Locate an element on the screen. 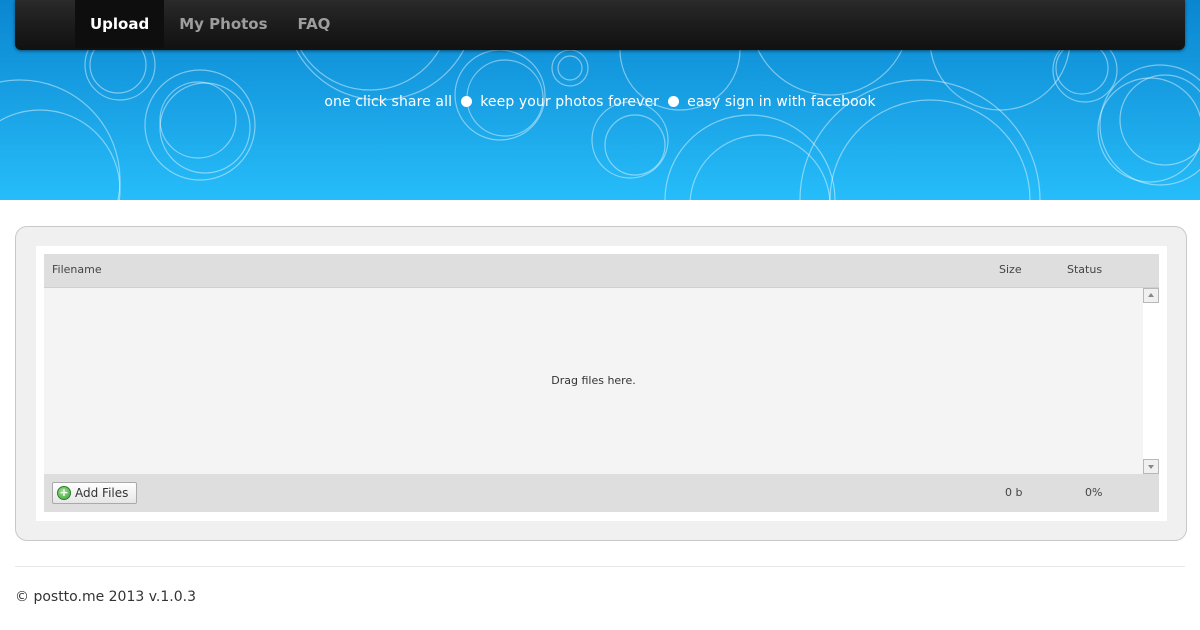 The image size is (1200, 630). add-files-button: + Add Files is located at coordinates (95, 493).